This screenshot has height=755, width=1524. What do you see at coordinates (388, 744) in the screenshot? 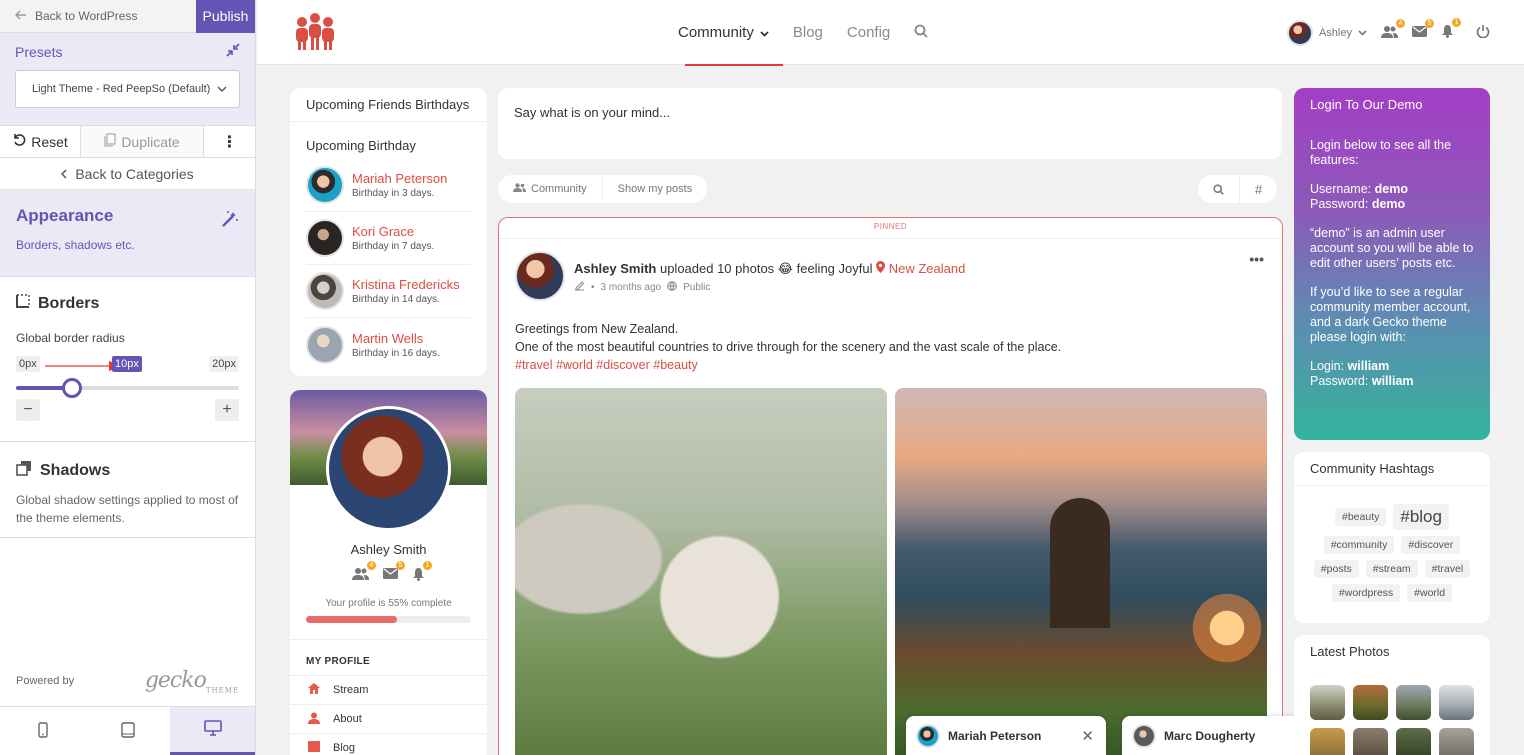
I see `profile-menu-blog: Blog` at bounding box center [388, 744].